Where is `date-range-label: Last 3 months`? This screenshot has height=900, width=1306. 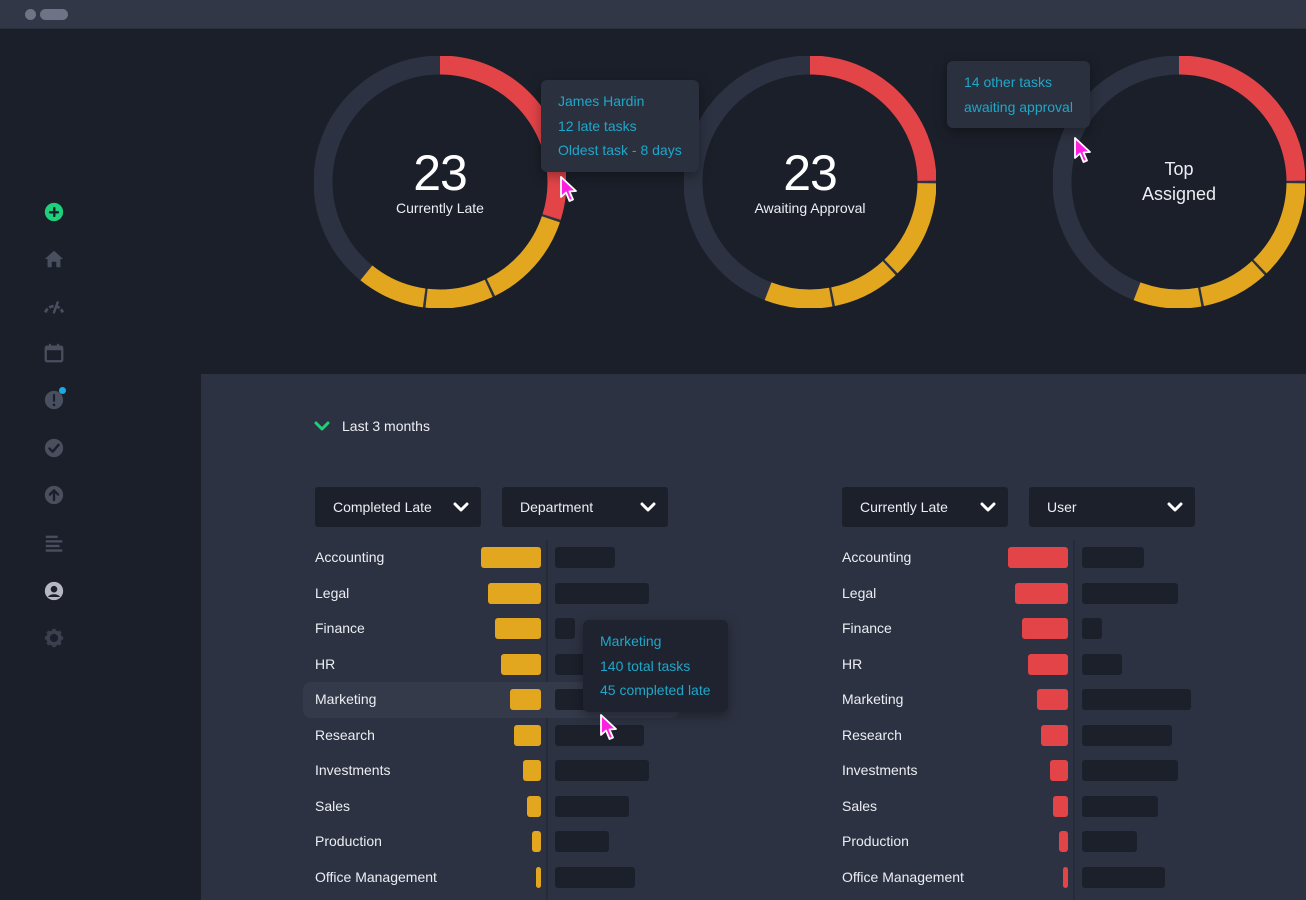
date-range-label: Last 3 months is located at coordinates (386, 426).